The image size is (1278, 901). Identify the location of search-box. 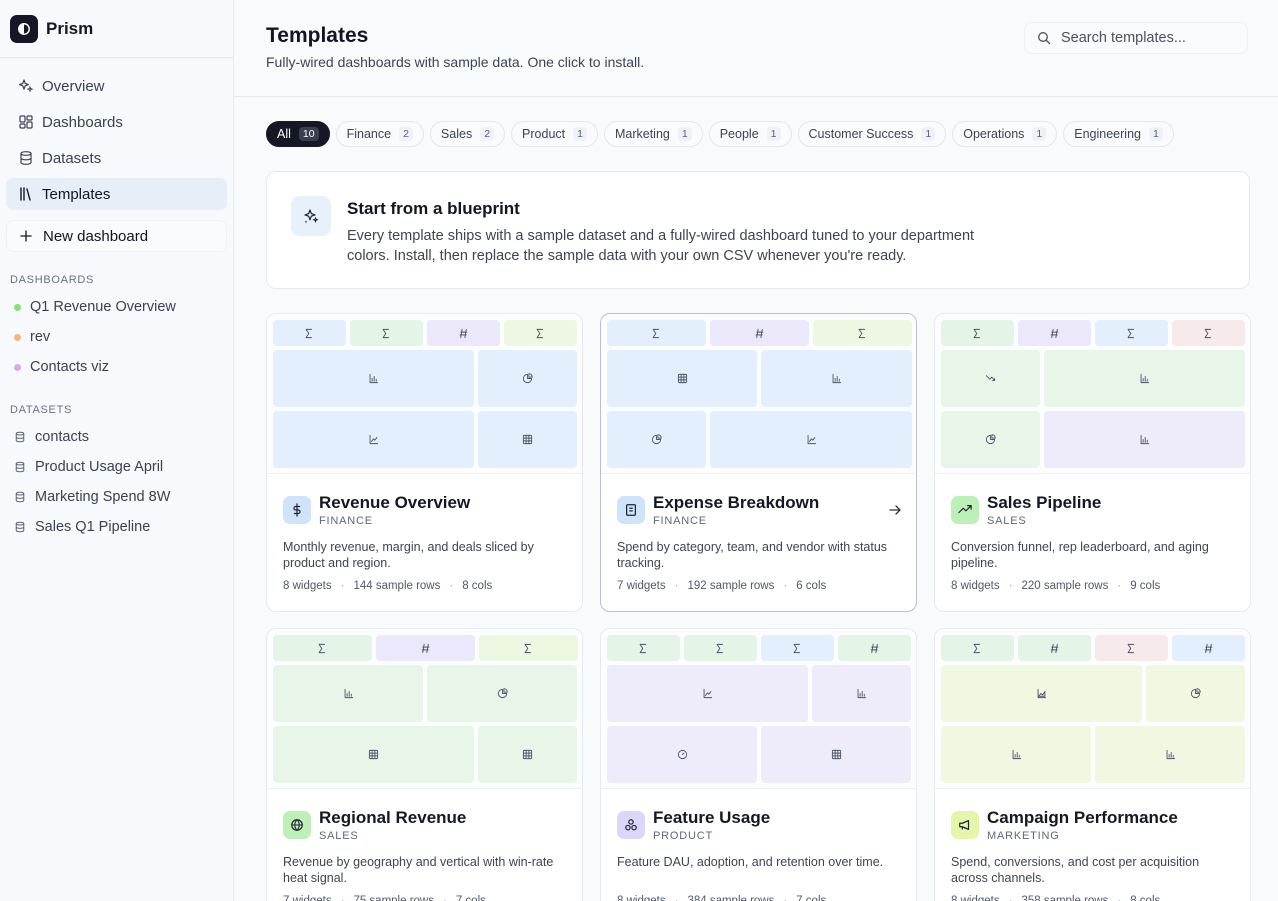
(1136, 38).